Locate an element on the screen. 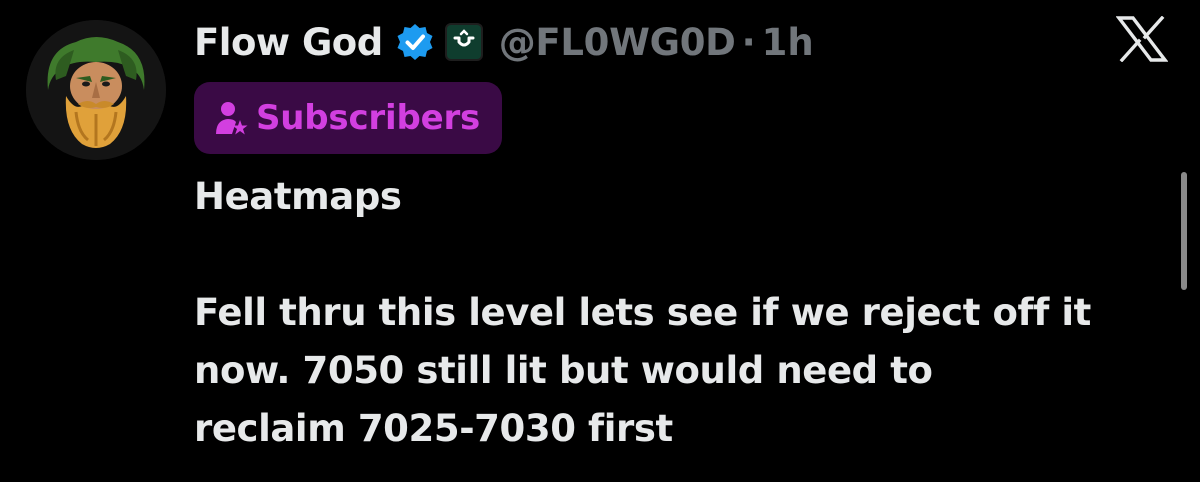 This screenshot has height=482, width=1200. avatar-image is located at coordinates (96, 90).